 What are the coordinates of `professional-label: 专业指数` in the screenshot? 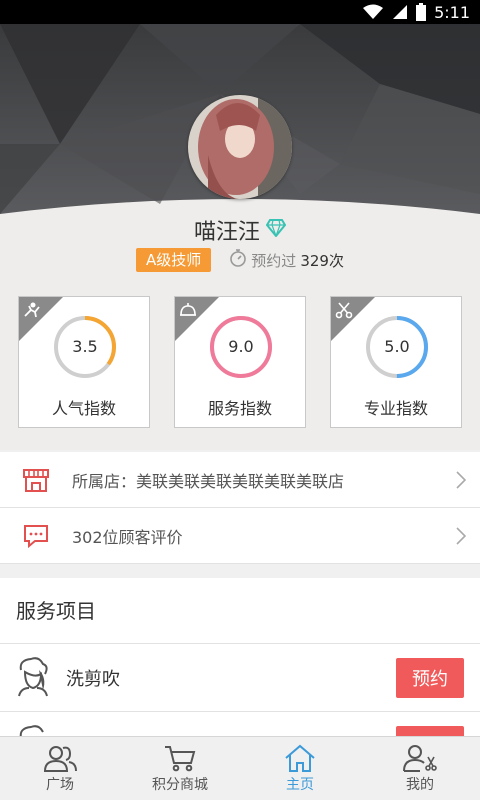 It's located at (395, 408).